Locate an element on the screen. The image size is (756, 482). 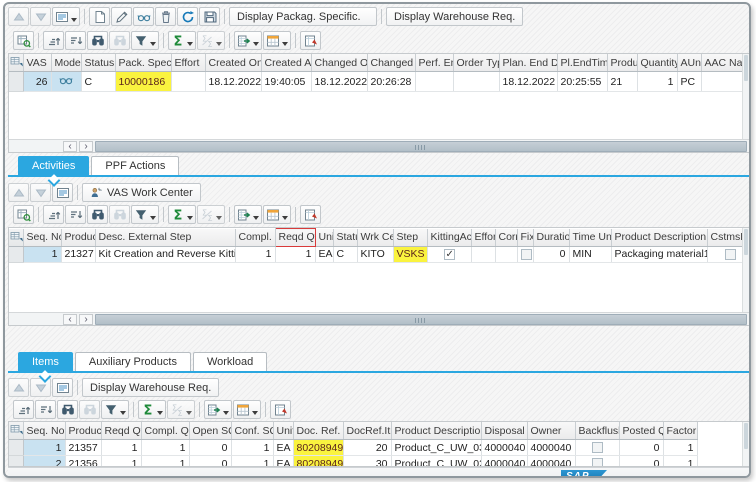
column-header: Wrk Center is located at coordinates (375, 237).